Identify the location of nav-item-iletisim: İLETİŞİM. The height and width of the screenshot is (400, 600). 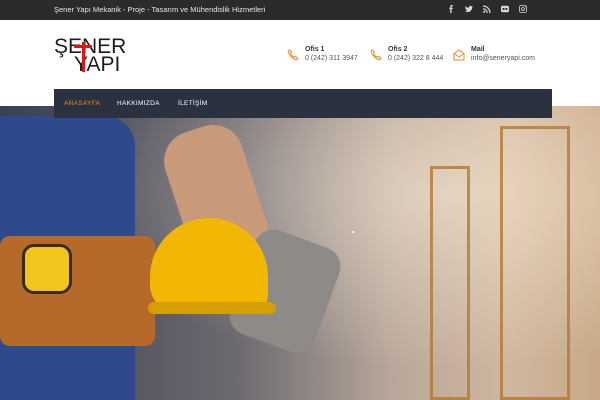
(193, 103).